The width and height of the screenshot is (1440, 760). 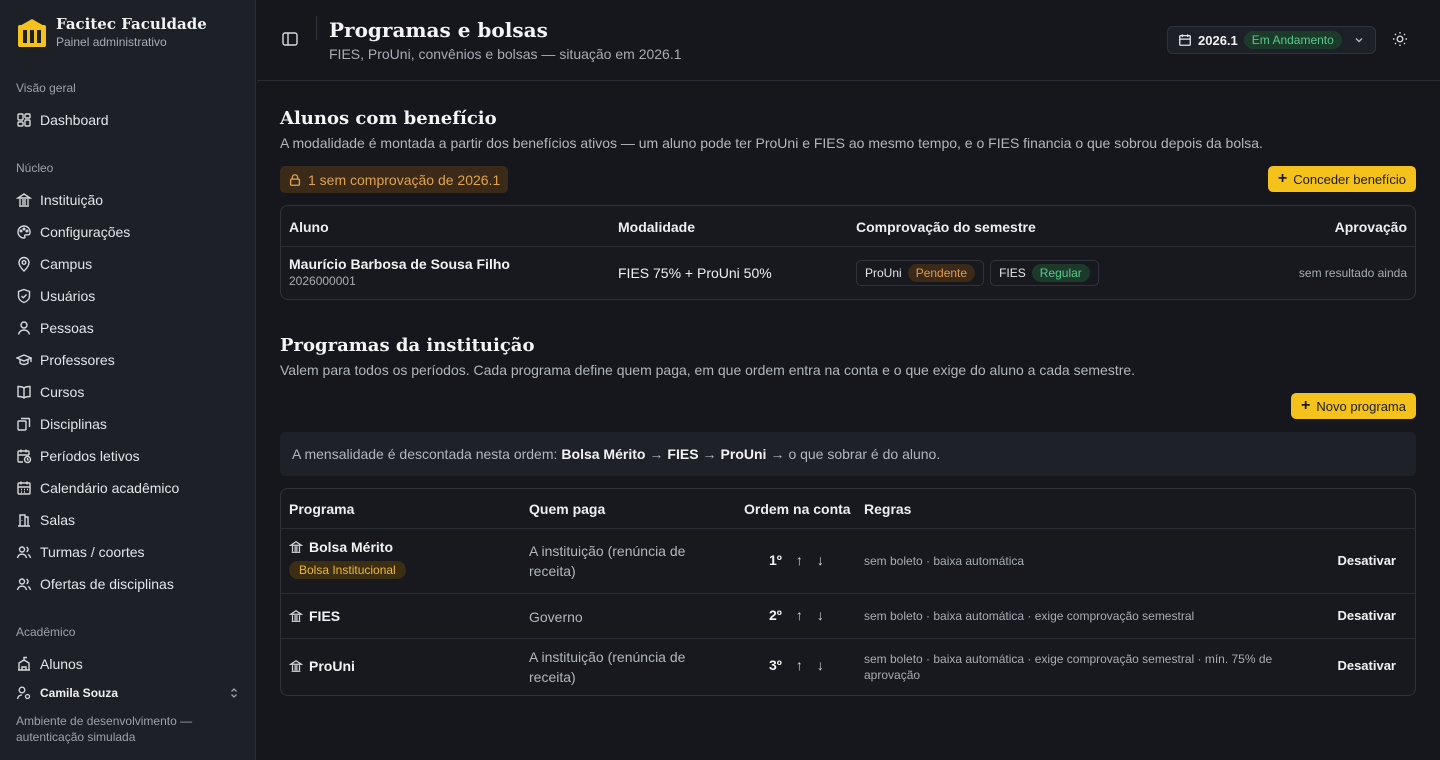 I want to click on sidebar-item-label: Disciplinas, so click(x=73, y=424).